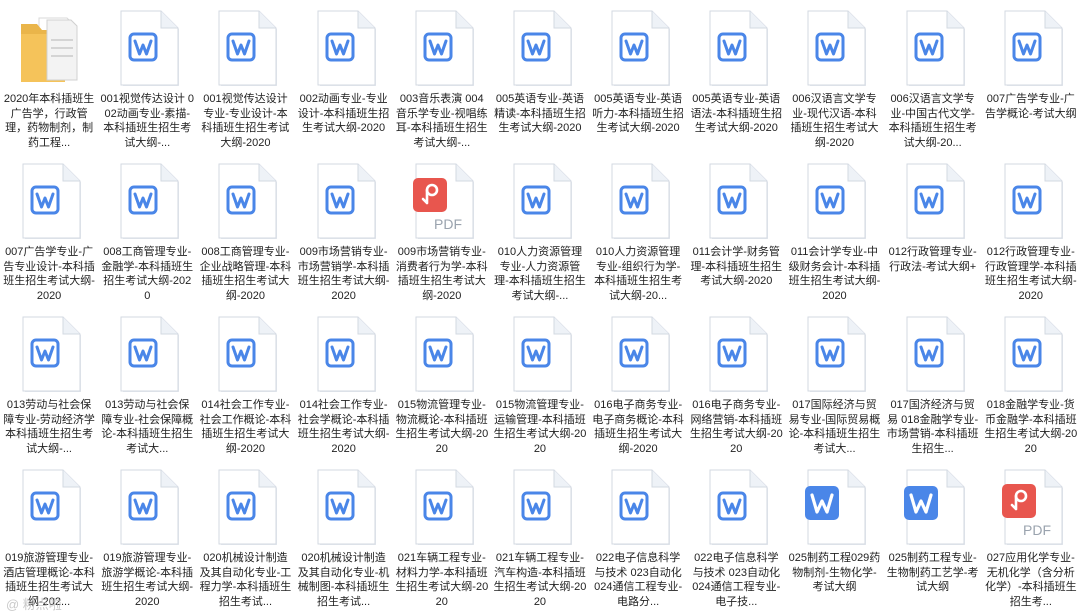 This screenshot has width=1080, height=615. What do you see at coordinates (932, 259) in the screenshot?
I see `file-name-label: 012行政管理专业-行政法-考试大纲+` at bounding box center [932, 259].